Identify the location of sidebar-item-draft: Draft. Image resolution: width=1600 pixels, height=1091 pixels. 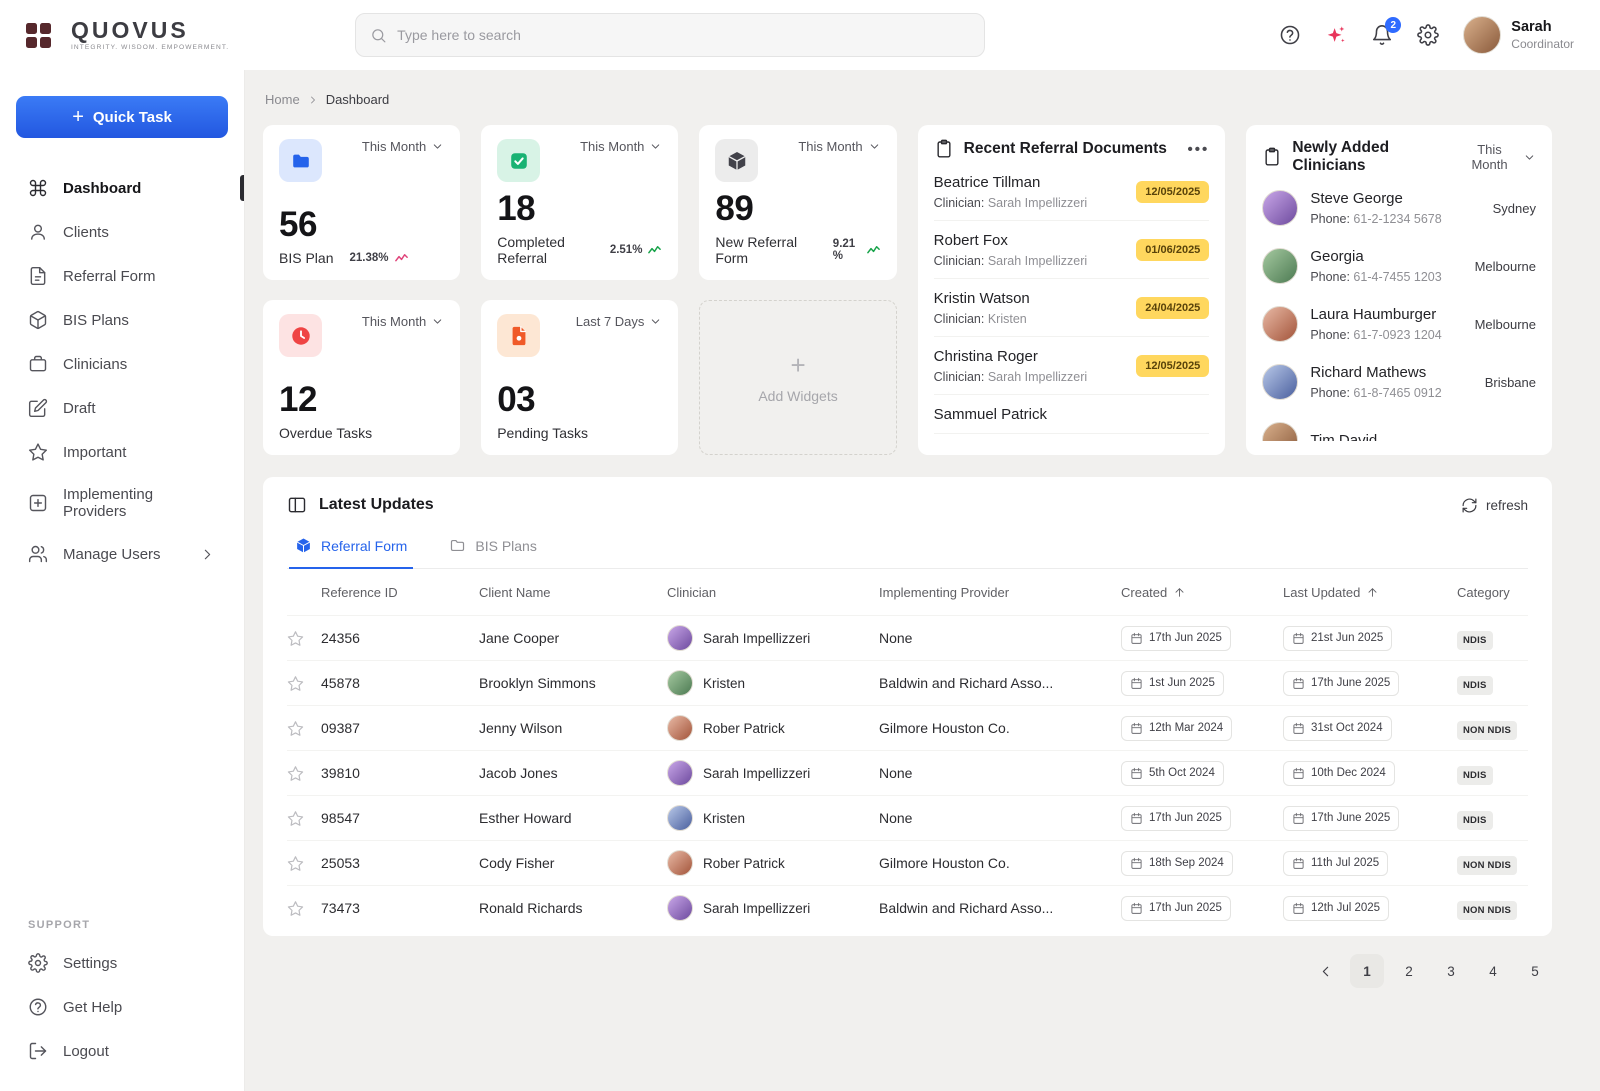
(122, 408).